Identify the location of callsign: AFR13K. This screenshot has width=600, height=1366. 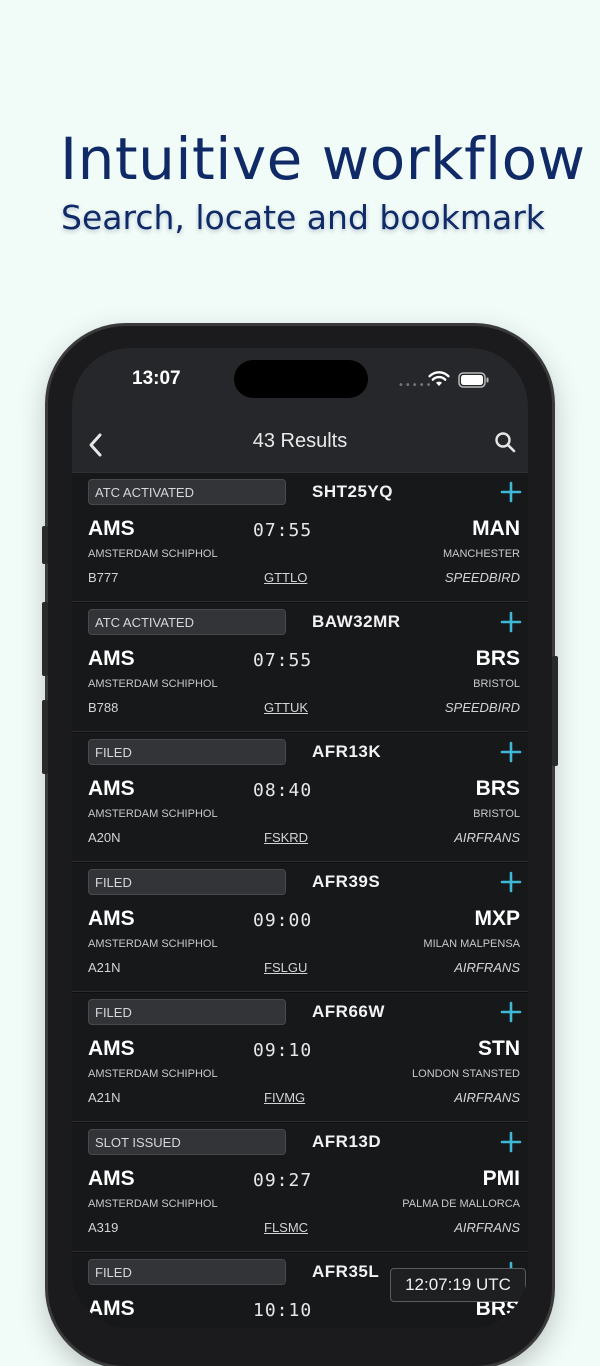
(347, 751).